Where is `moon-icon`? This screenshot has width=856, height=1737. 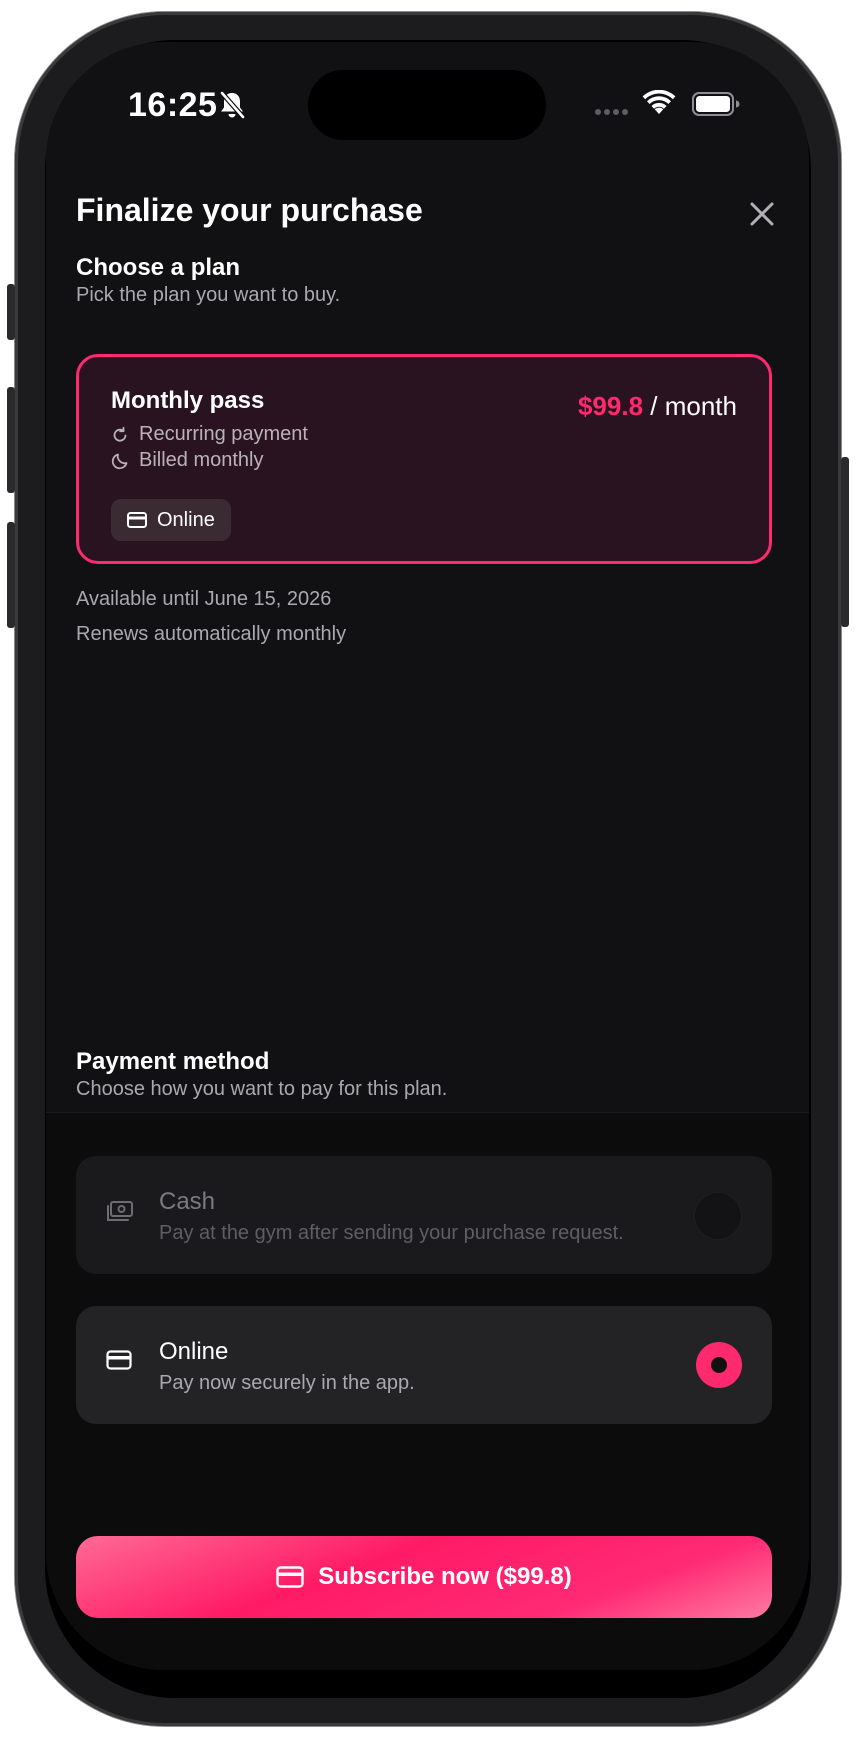
moon-icon is located at coordinates (119, 461).